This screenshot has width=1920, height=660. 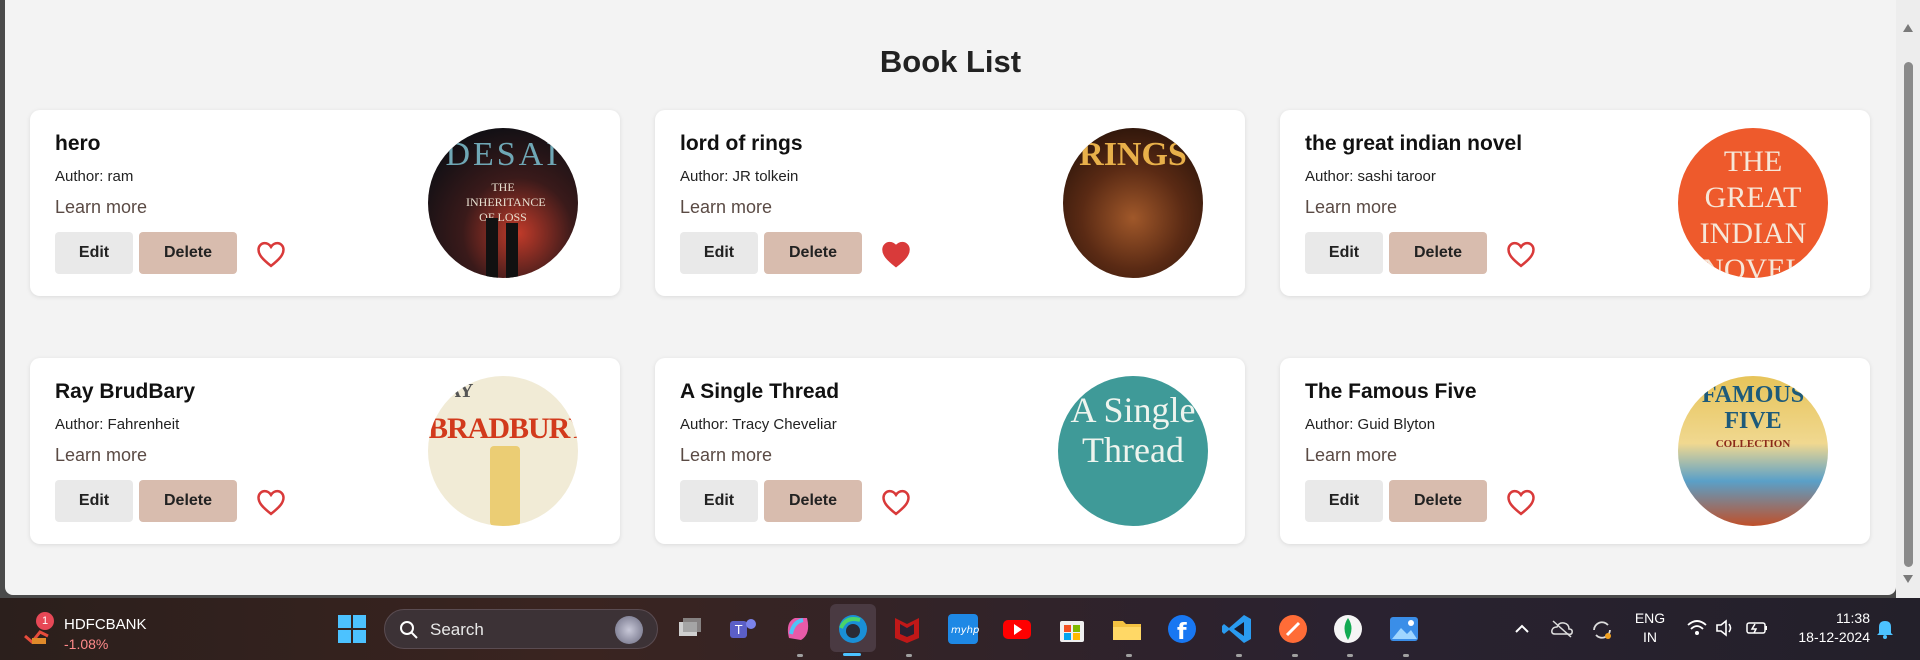 What do you see at coordinates (907, 629) in the screenshot?
I see `mcafee-icon` at bounding box center [907, 629].